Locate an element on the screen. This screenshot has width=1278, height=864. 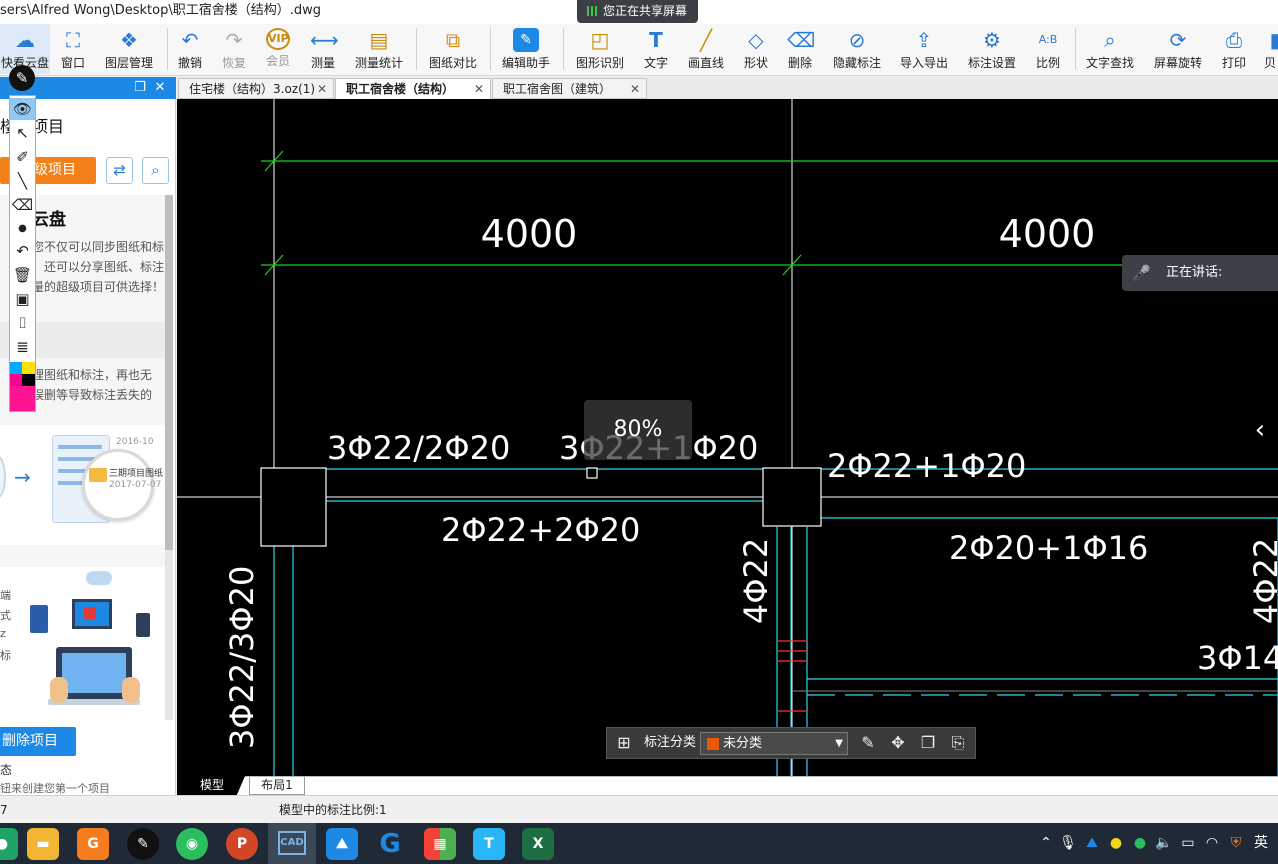
chevron-left-icon: ‹ is located at coordinates (1260, 430).